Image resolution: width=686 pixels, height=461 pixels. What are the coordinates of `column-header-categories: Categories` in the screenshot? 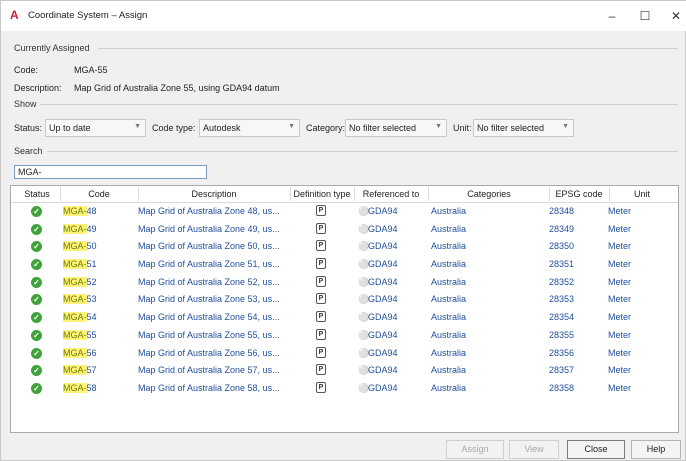 It's located at (489, 194).